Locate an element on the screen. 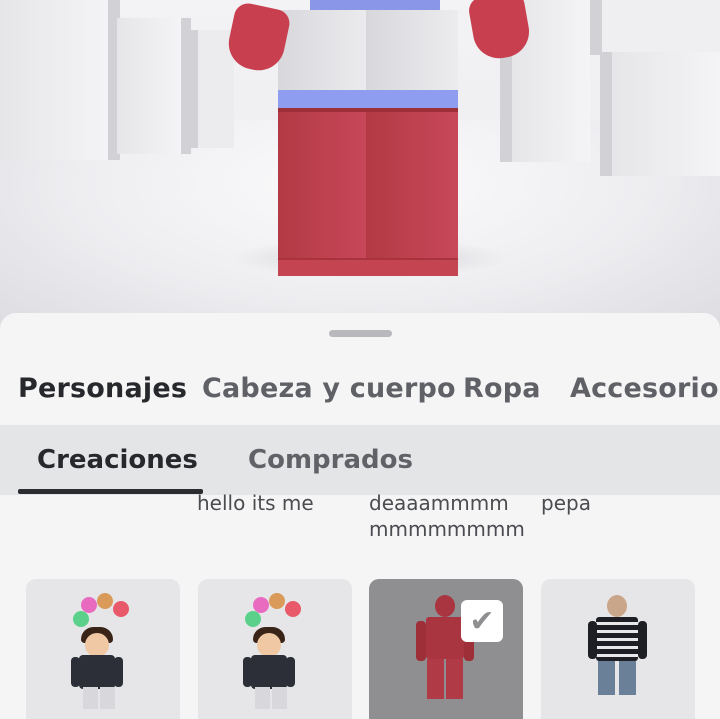  tab-creaciones: Creaciones is located at coordinates (117, 460).